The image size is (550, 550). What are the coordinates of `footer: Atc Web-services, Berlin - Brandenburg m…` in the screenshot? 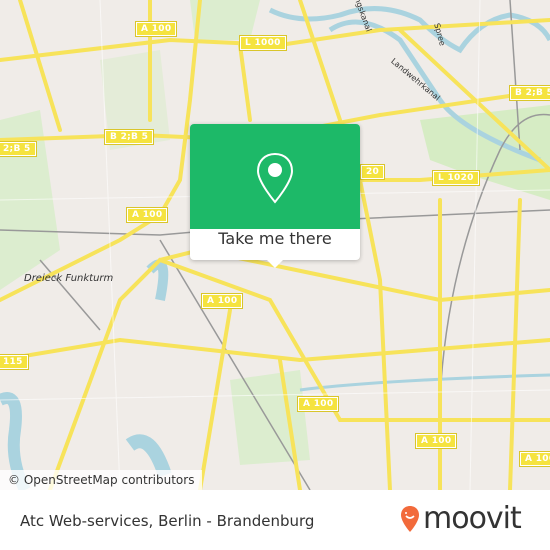 It's located at (275, 520).